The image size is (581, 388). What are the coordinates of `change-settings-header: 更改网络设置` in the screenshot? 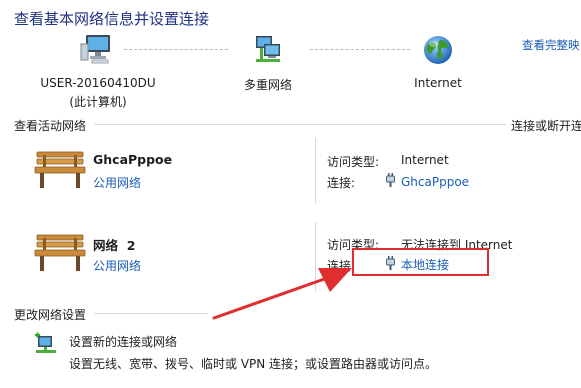 It's located at (50, 315).